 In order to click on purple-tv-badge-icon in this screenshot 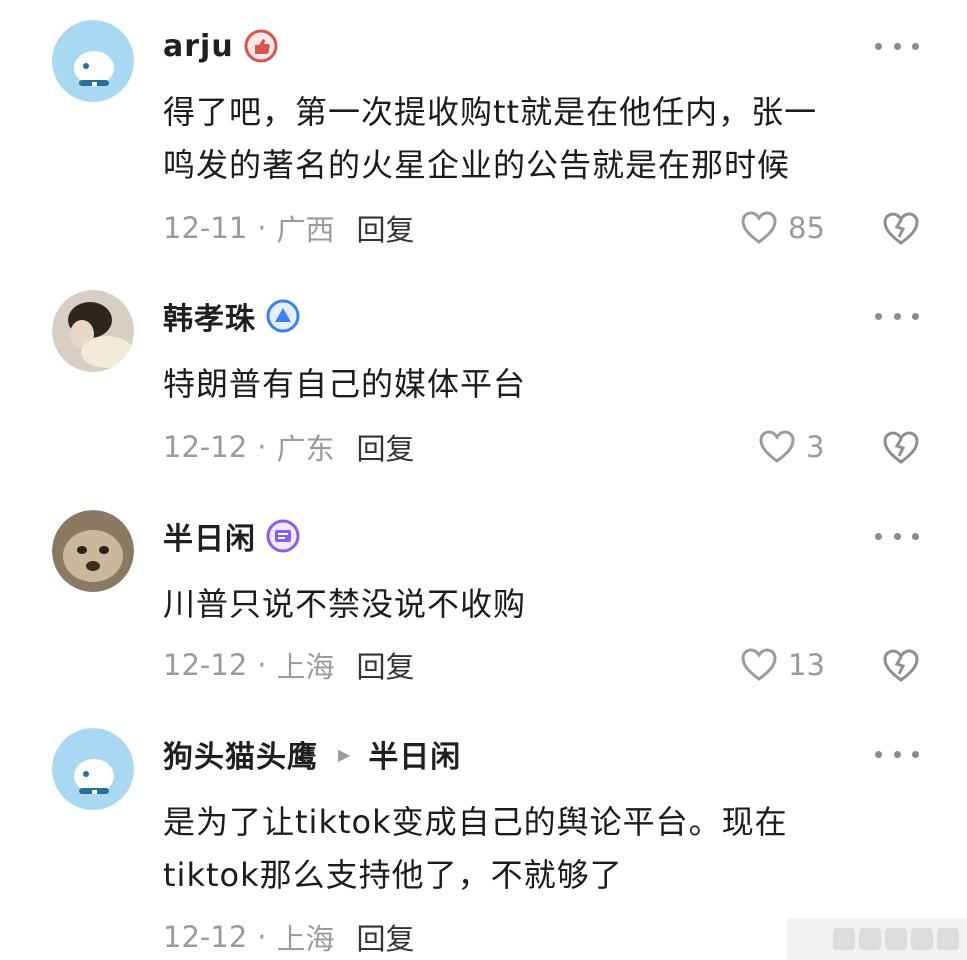, I will do `click(283, 536)`.